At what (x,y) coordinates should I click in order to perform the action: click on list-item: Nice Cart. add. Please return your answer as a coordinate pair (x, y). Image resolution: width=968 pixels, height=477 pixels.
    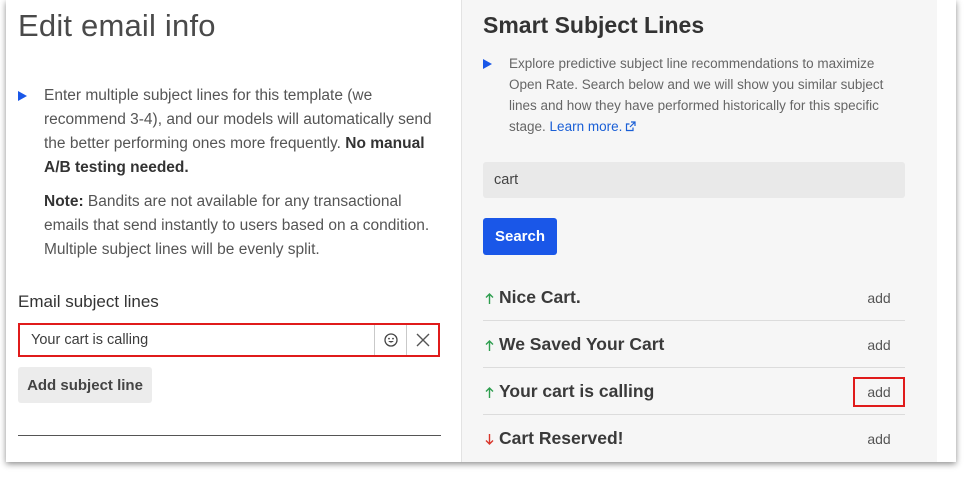
    Looking at the image, I should click on (694, 297).